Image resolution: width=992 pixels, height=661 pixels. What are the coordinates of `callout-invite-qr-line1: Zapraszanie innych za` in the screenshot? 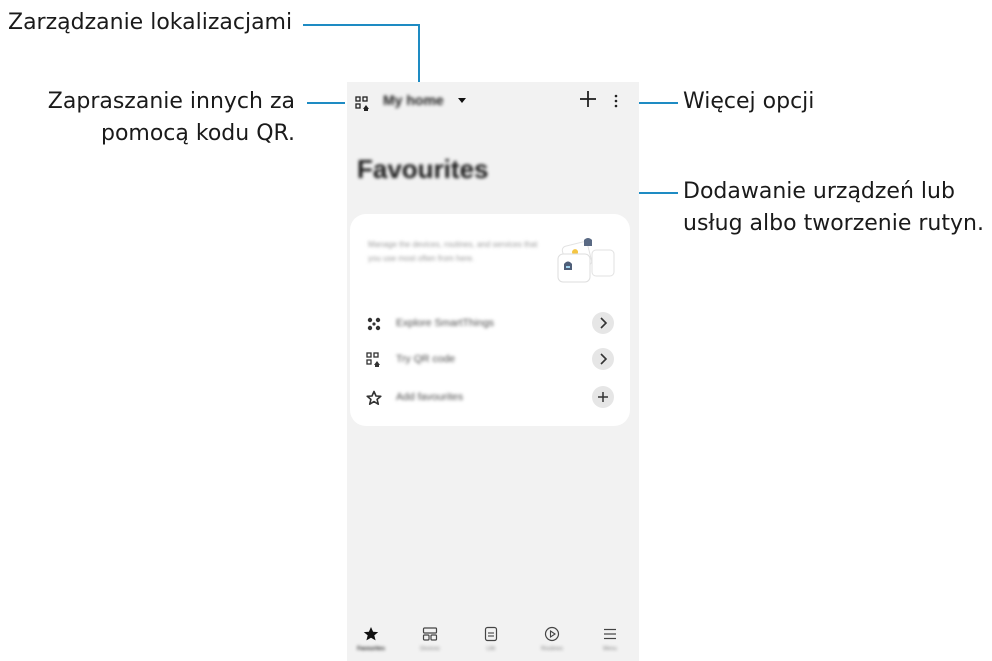 It's located at (171, 101).